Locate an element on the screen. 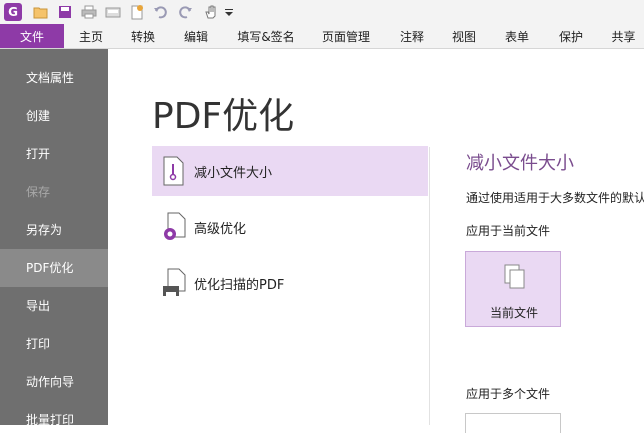  current-file-button: 当前文件 is located at coordinates (513, 289).